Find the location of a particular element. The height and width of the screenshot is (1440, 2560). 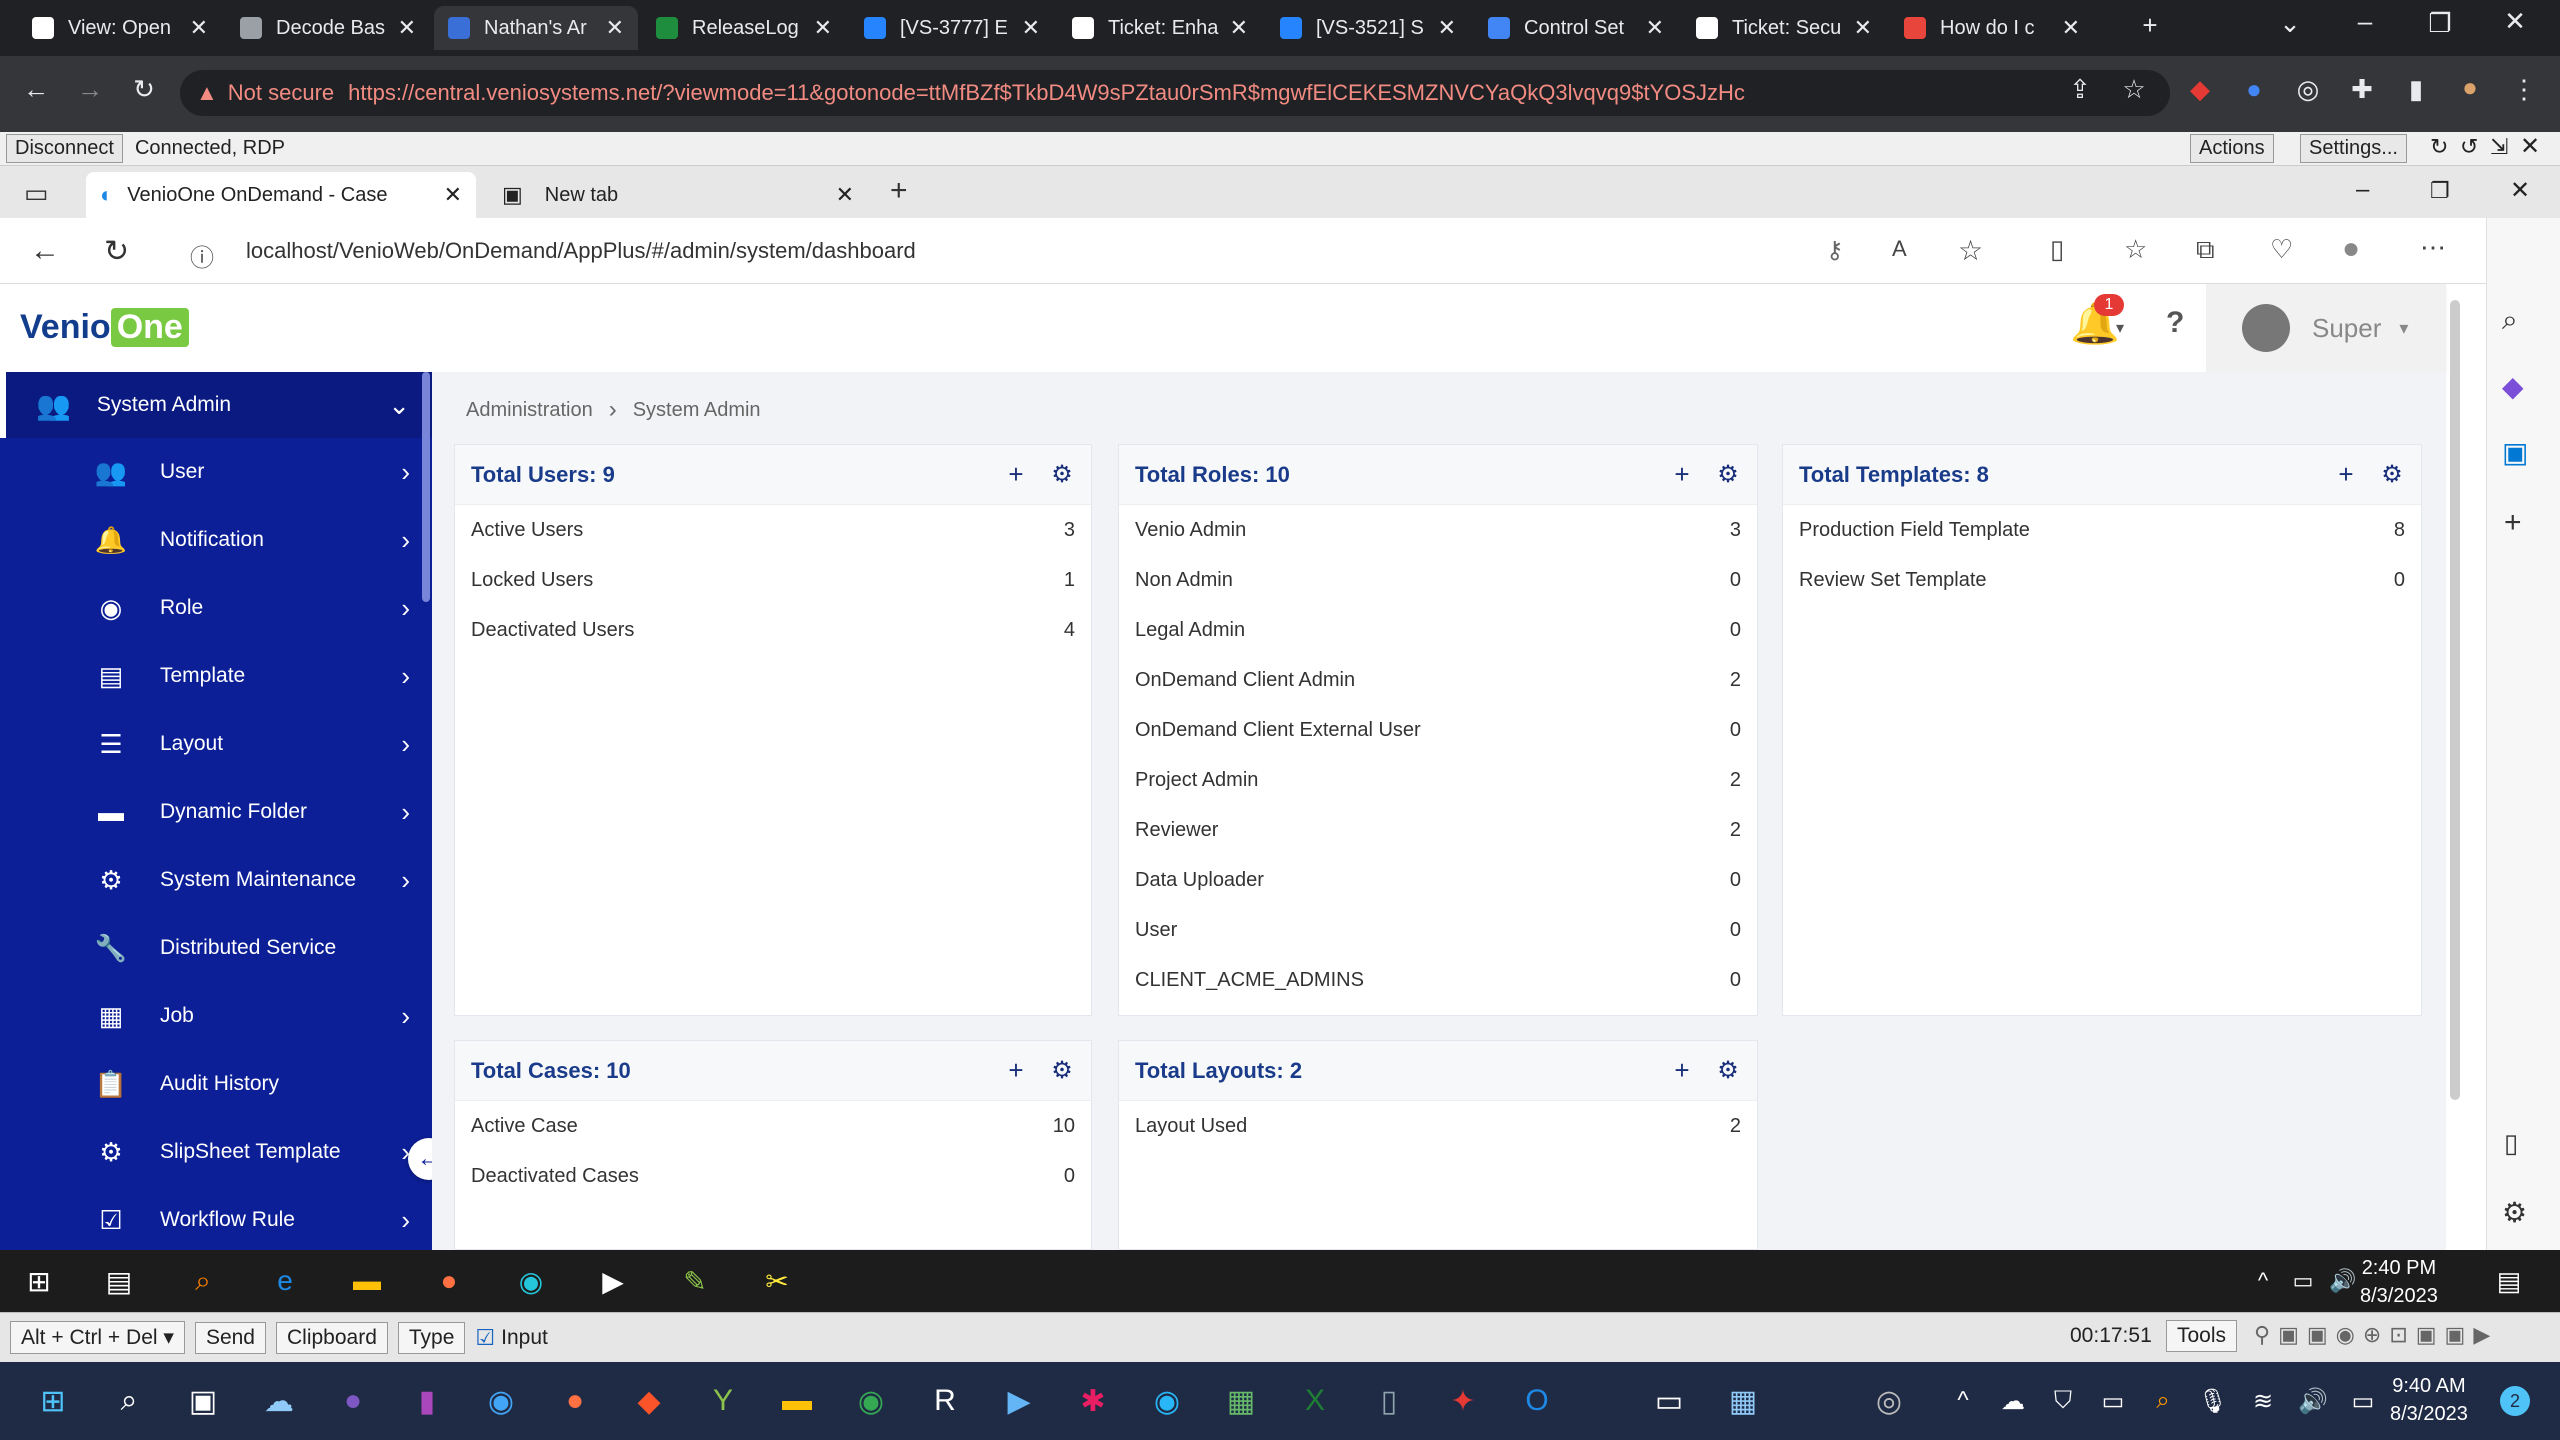

sidebar-item-role: ◉ Role › is located at coordinates (216, 608).